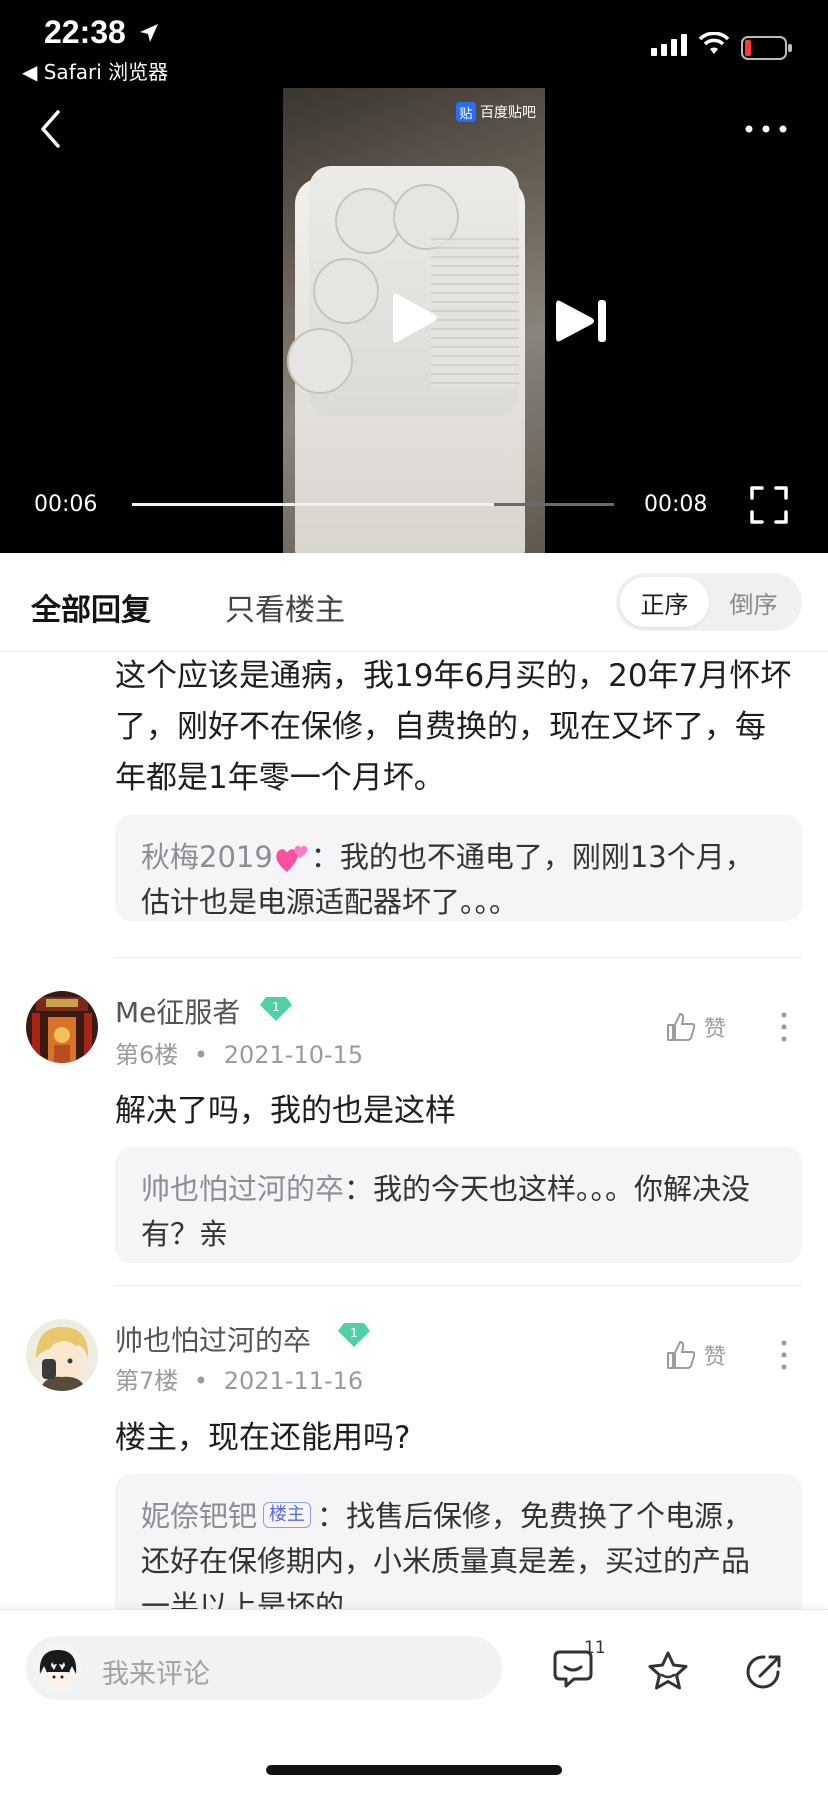 Image resolution: width=828 pixels, height=1793 pixels. I want to click on post-text: 楼主，现在还能用吗?, so click(263, 1438).